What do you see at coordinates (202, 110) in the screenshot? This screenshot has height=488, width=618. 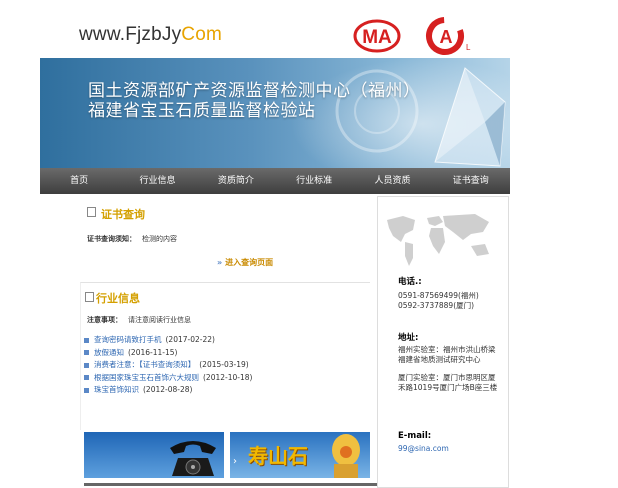 I see `banner-title-line2: 福建省宝玉石质量监督检验站` at bounding box center [202, 110].